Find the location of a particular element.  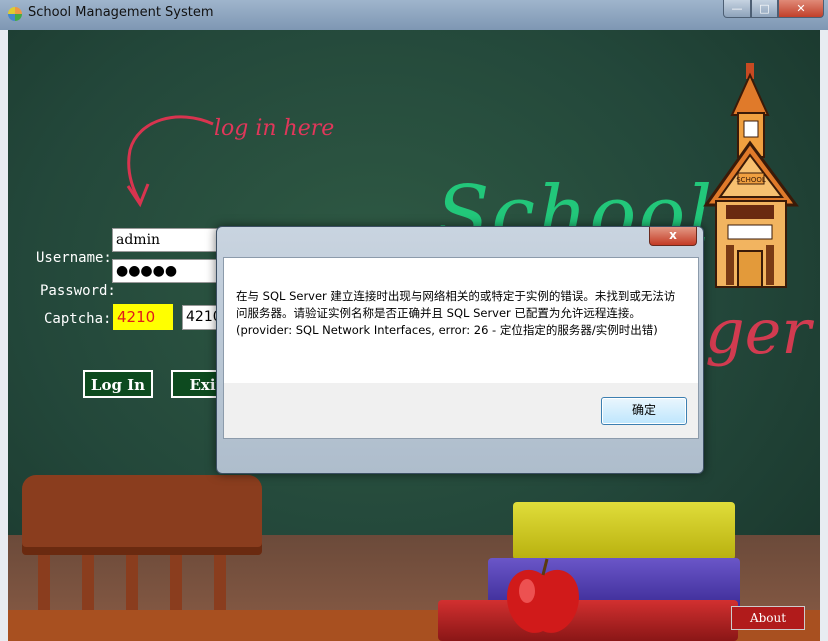

dialog-footer: 确定 is located at coordinates (461, 411).